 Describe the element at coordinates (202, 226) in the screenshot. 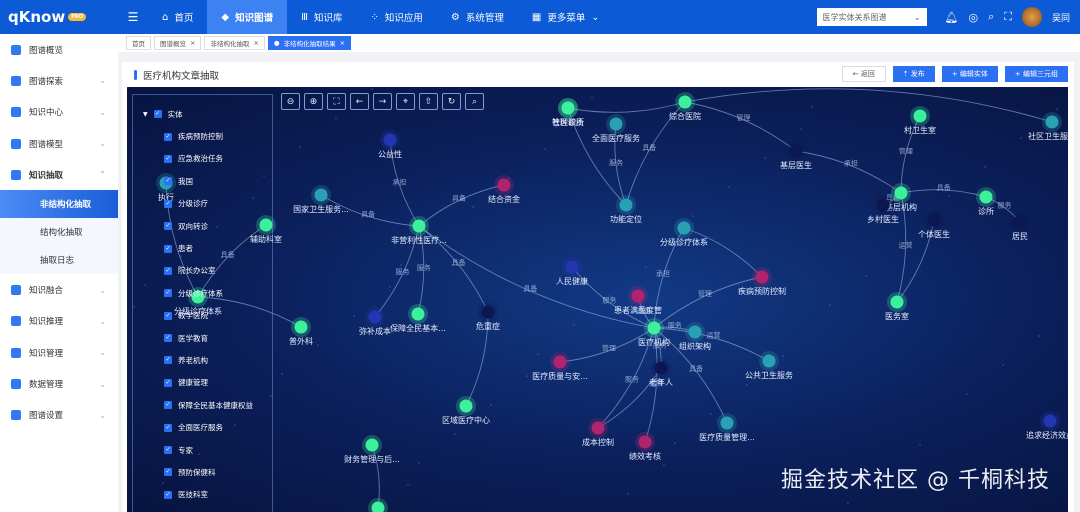

I see `legend-item: ✓ 双向转诊` at that location.